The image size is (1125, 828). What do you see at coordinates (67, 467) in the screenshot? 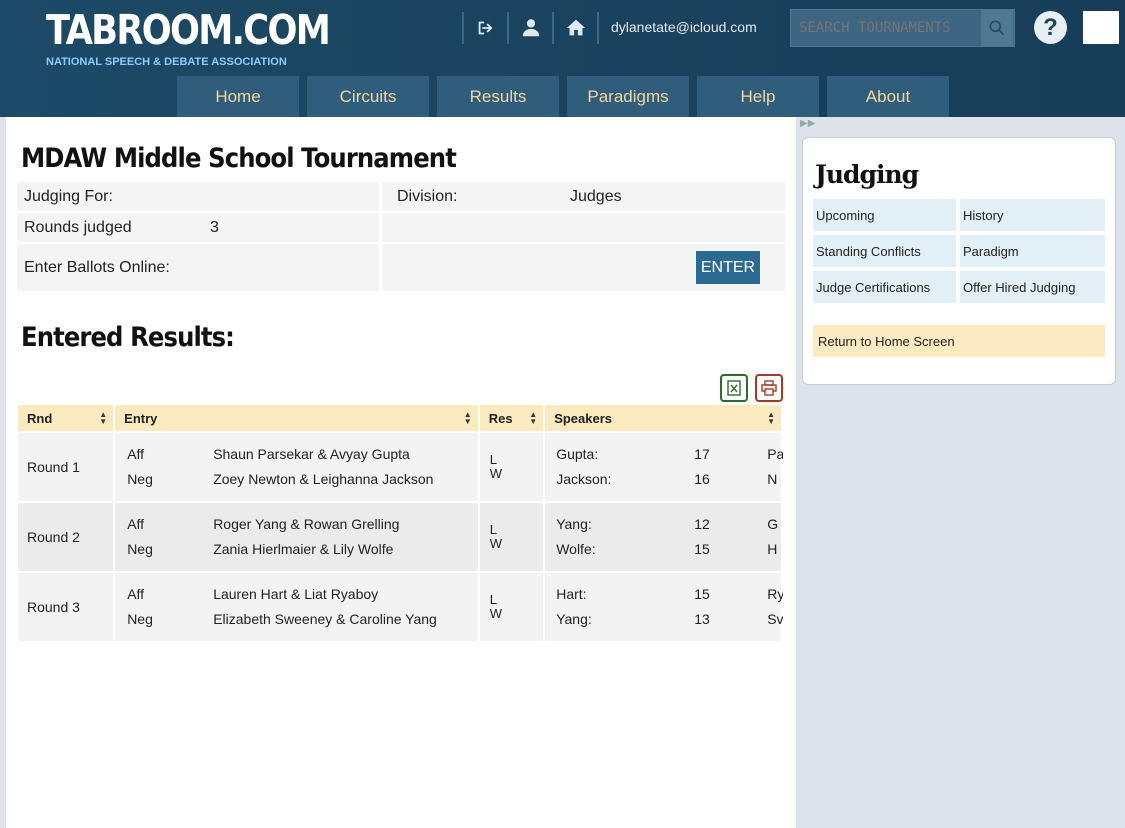
I see `round-cell: Round 1` at bounding box center [67, 467].